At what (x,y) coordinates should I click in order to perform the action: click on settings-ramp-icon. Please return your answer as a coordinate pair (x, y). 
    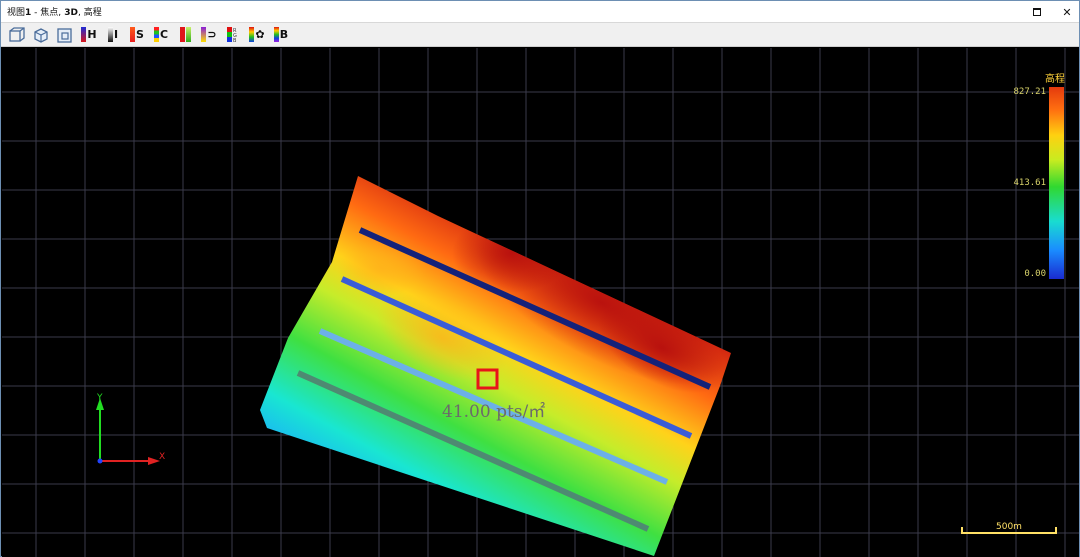
    Looking at the image, I should click on (252, 34).